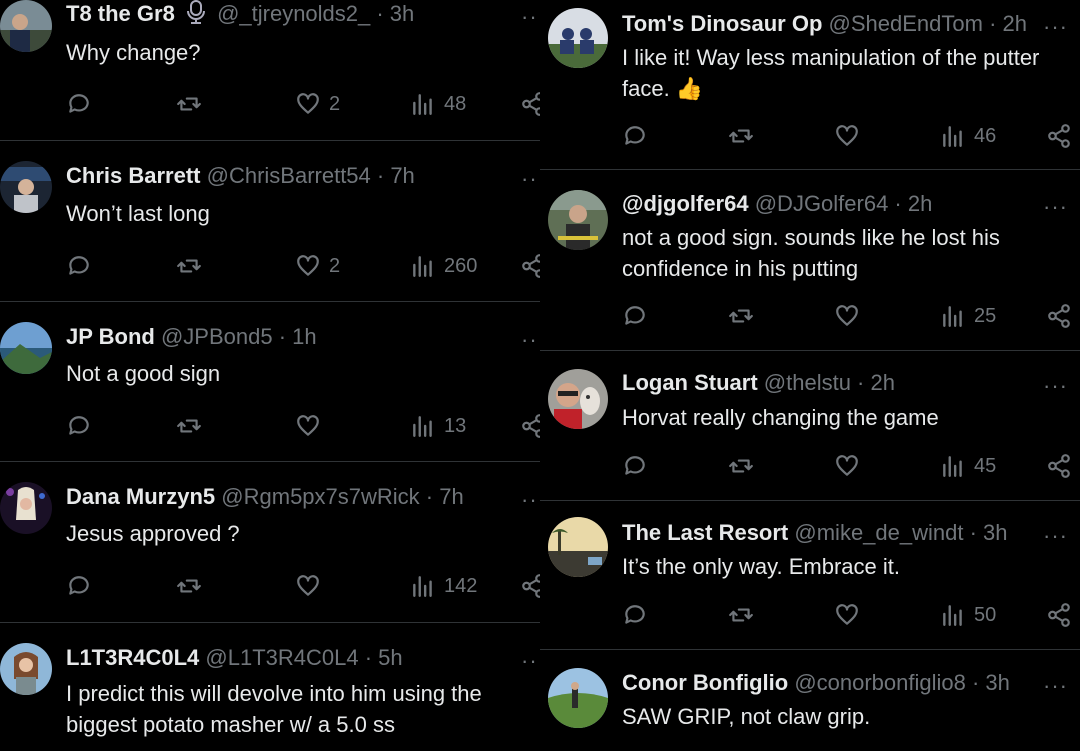  I want to click on author-handle: @JPBond5 · 1h, so click(239, 336).